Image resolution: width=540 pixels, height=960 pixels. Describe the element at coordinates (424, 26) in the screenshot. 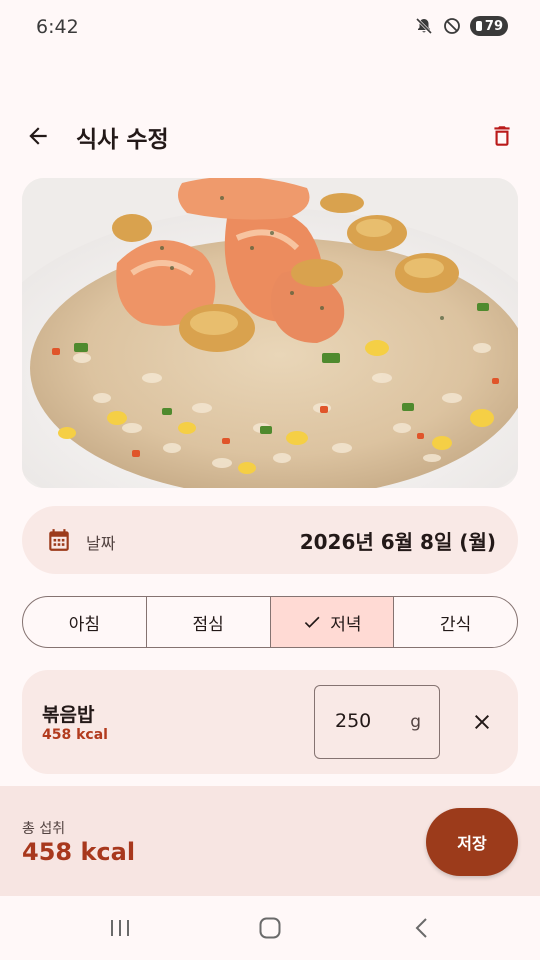

I see `mute-icon` at that location.